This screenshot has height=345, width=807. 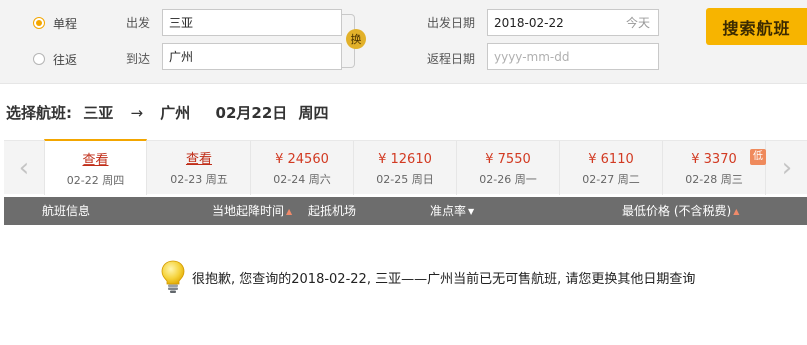 What do you see at coordinates (405, 179) in the screenshot?
I see `date-tab-date: 02-25 周日` at bounding box center [405, 179].